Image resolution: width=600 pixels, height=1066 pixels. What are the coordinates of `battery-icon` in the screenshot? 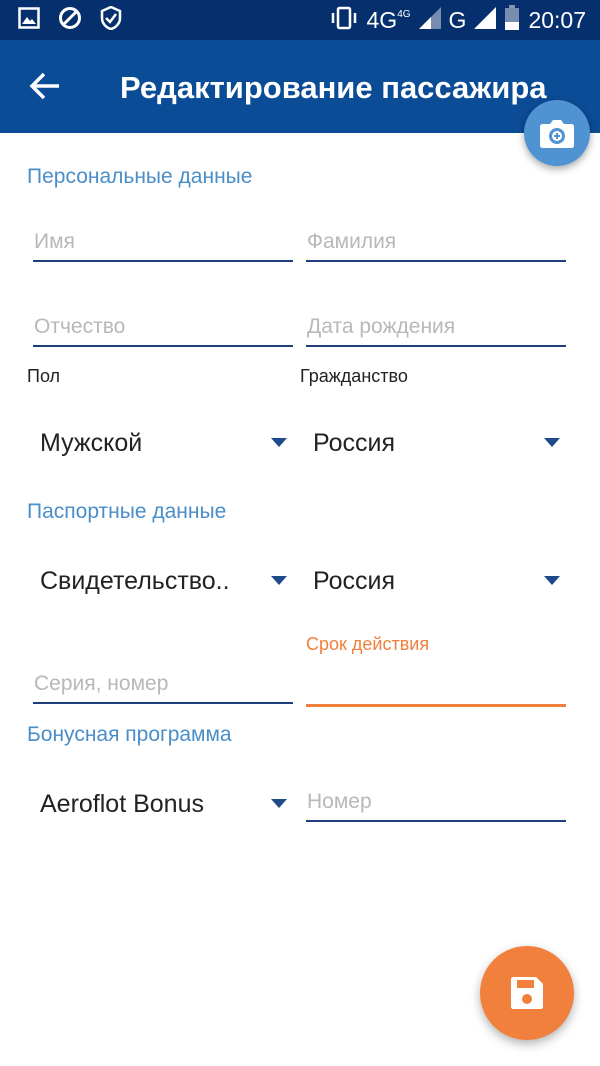 It's located at (512, 20).